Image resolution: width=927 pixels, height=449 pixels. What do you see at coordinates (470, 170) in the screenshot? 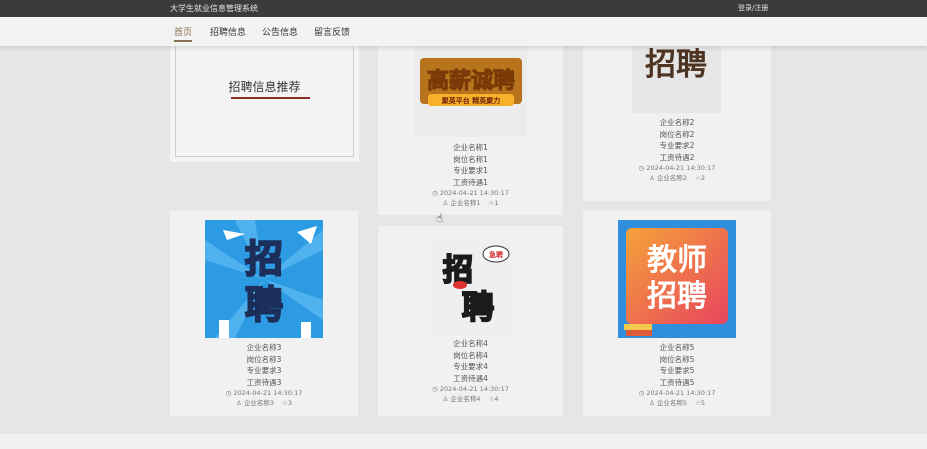
I see `major-requirement: 专业要求1` at bounding box center [470, 170].